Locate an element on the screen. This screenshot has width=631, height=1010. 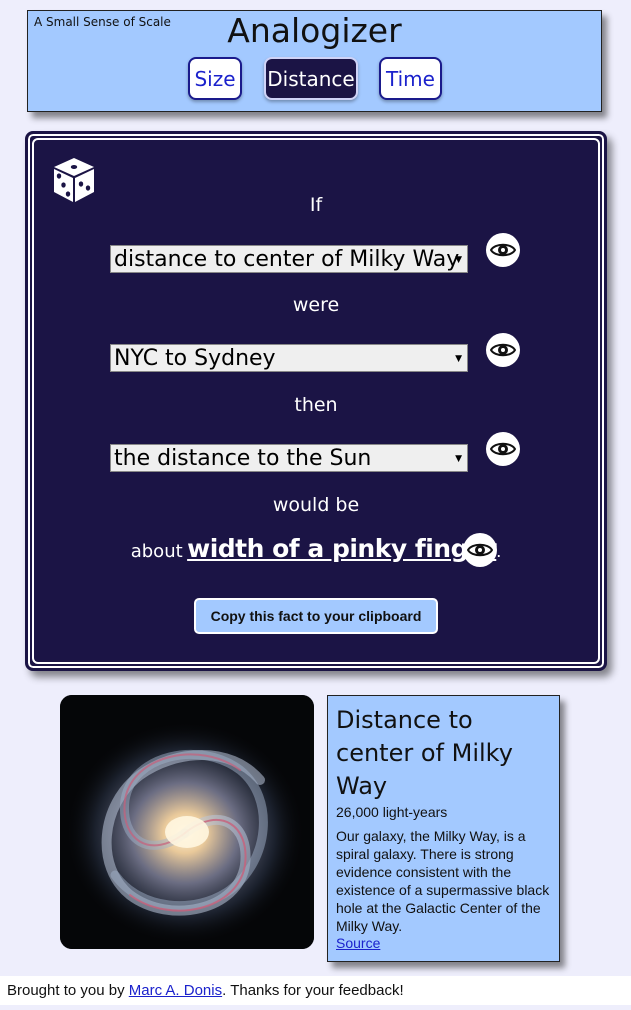
result-row: about width of a pinky finger. is located at coordinates (316, 548).